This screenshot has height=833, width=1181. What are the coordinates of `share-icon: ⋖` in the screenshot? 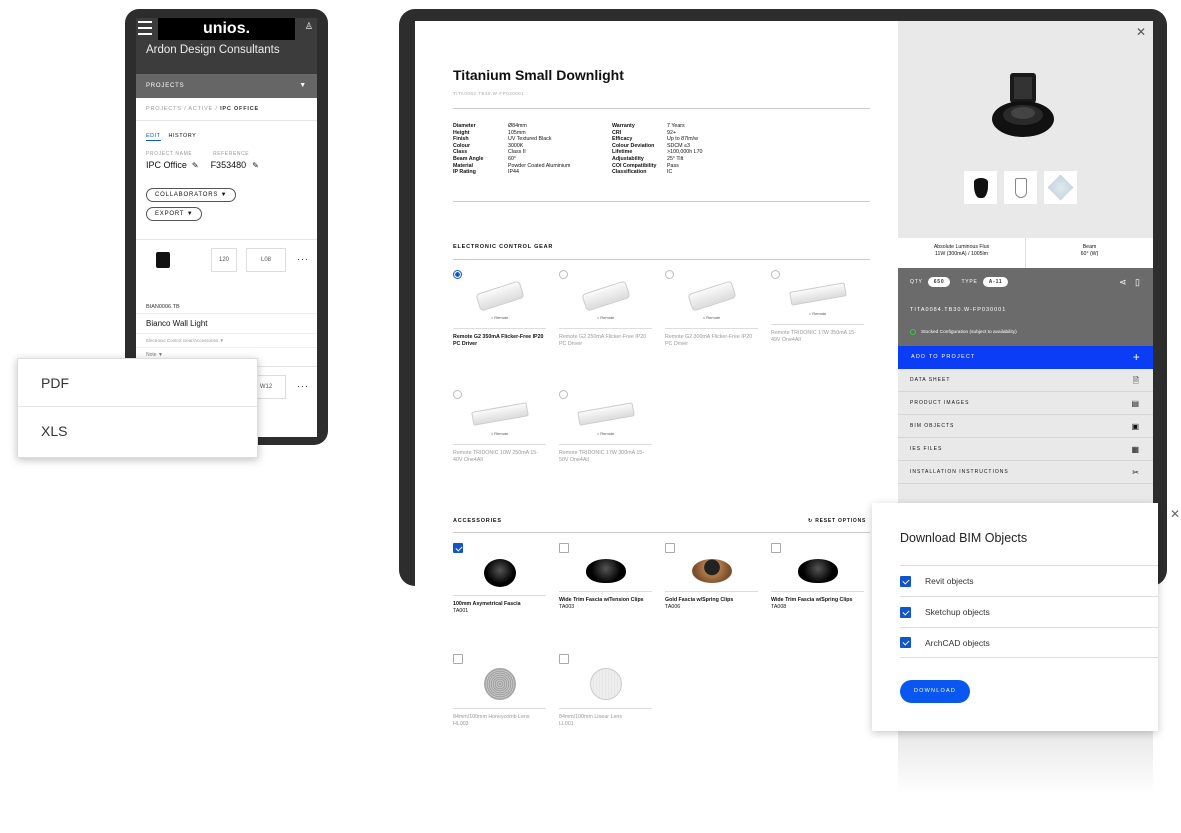 It's located at (1123, 282).